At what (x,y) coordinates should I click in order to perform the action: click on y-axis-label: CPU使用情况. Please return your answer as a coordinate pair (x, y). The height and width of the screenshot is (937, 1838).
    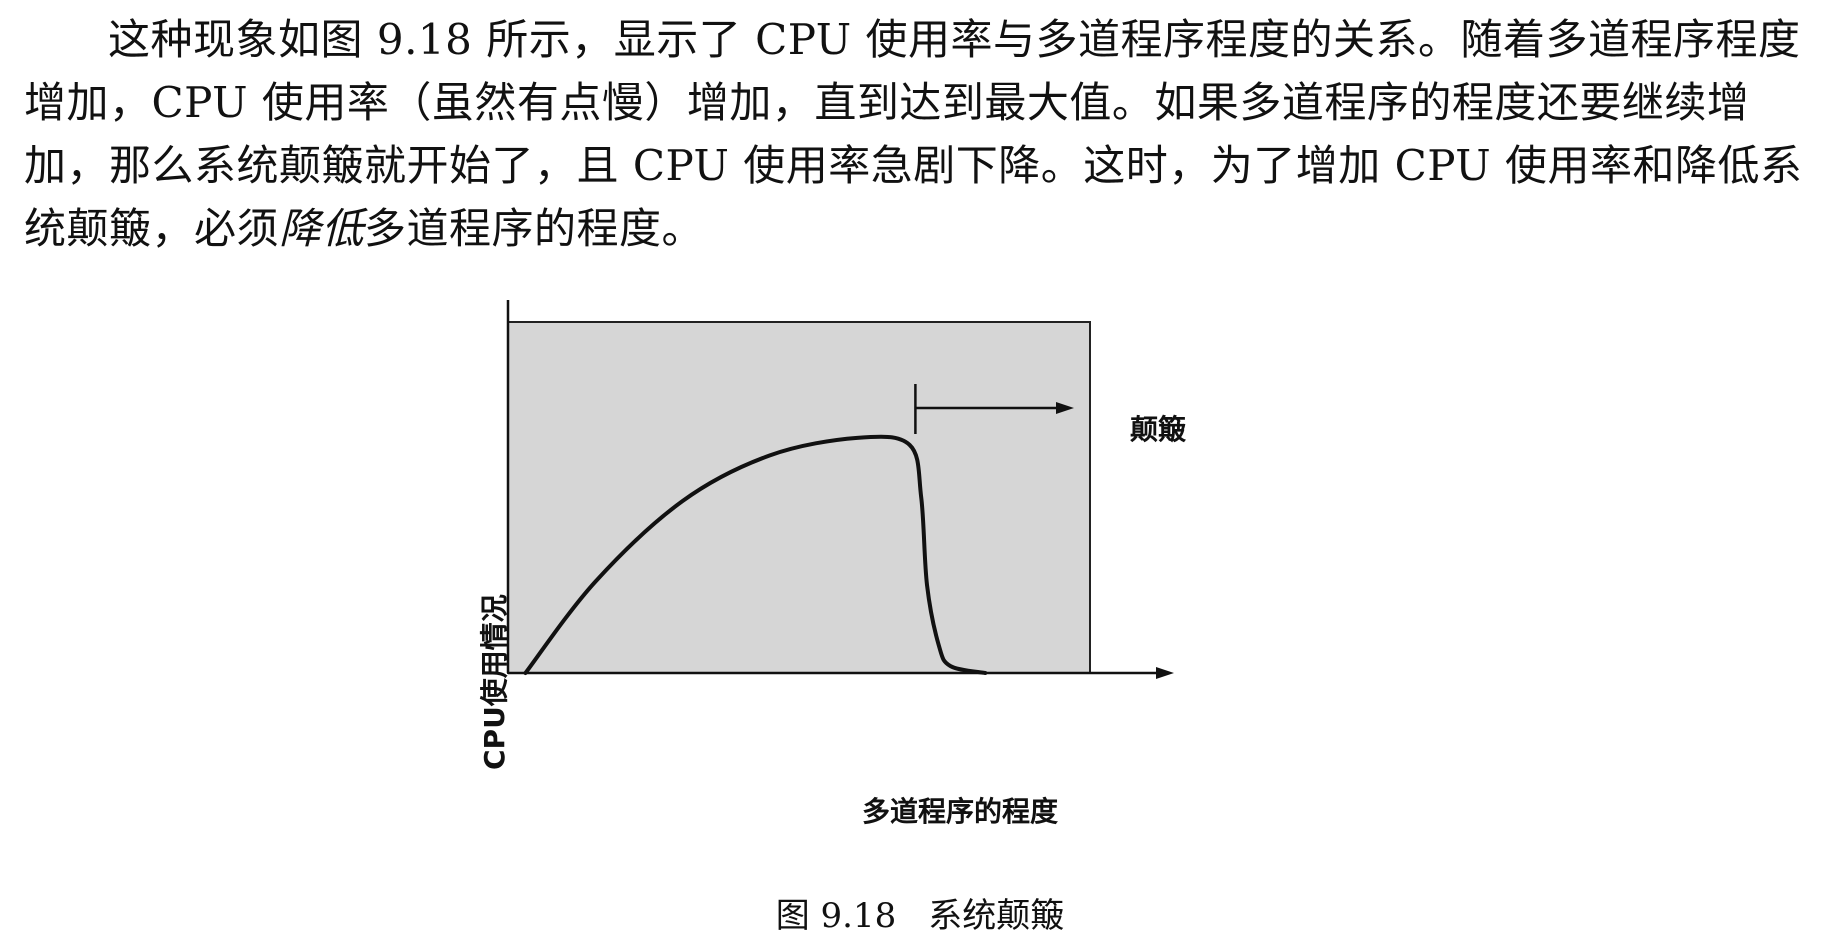
    Looking at the image, I should click on (494, 682).